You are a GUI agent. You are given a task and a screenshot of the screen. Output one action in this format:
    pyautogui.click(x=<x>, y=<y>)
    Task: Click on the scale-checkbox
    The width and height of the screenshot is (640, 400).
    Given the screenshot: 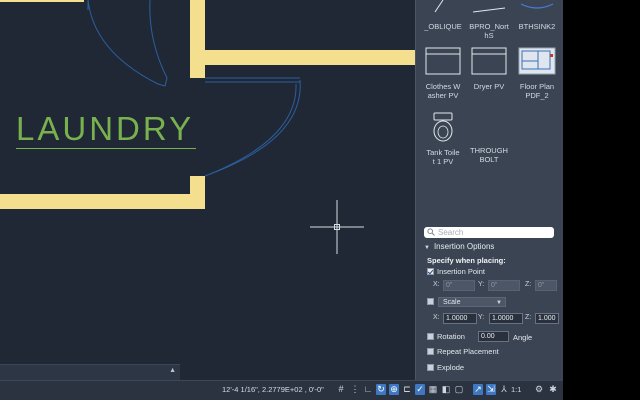 What is the action you would take?
    pyautogui.click(x=430, y=301)
    